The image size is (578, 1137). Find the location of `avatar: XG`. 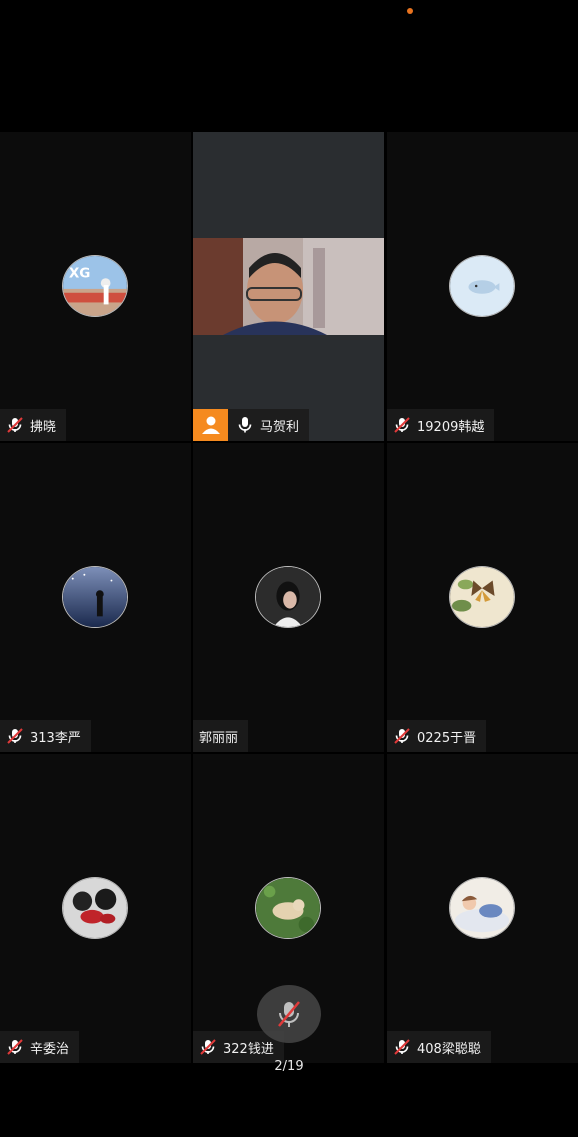

avatar: XG is located at coordinates (95, 286).